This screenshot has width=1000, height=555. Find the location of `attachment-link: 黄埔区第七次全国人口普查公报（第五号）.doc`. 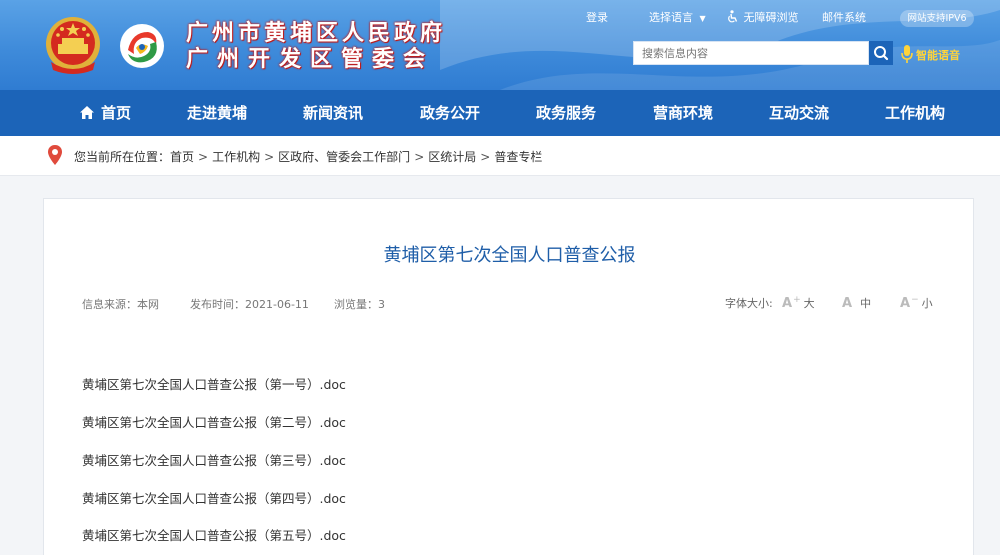

attachment-link: 黄埔区第七次全国人口普查公报（第五号）.doc is located at coordinates (214, 534).